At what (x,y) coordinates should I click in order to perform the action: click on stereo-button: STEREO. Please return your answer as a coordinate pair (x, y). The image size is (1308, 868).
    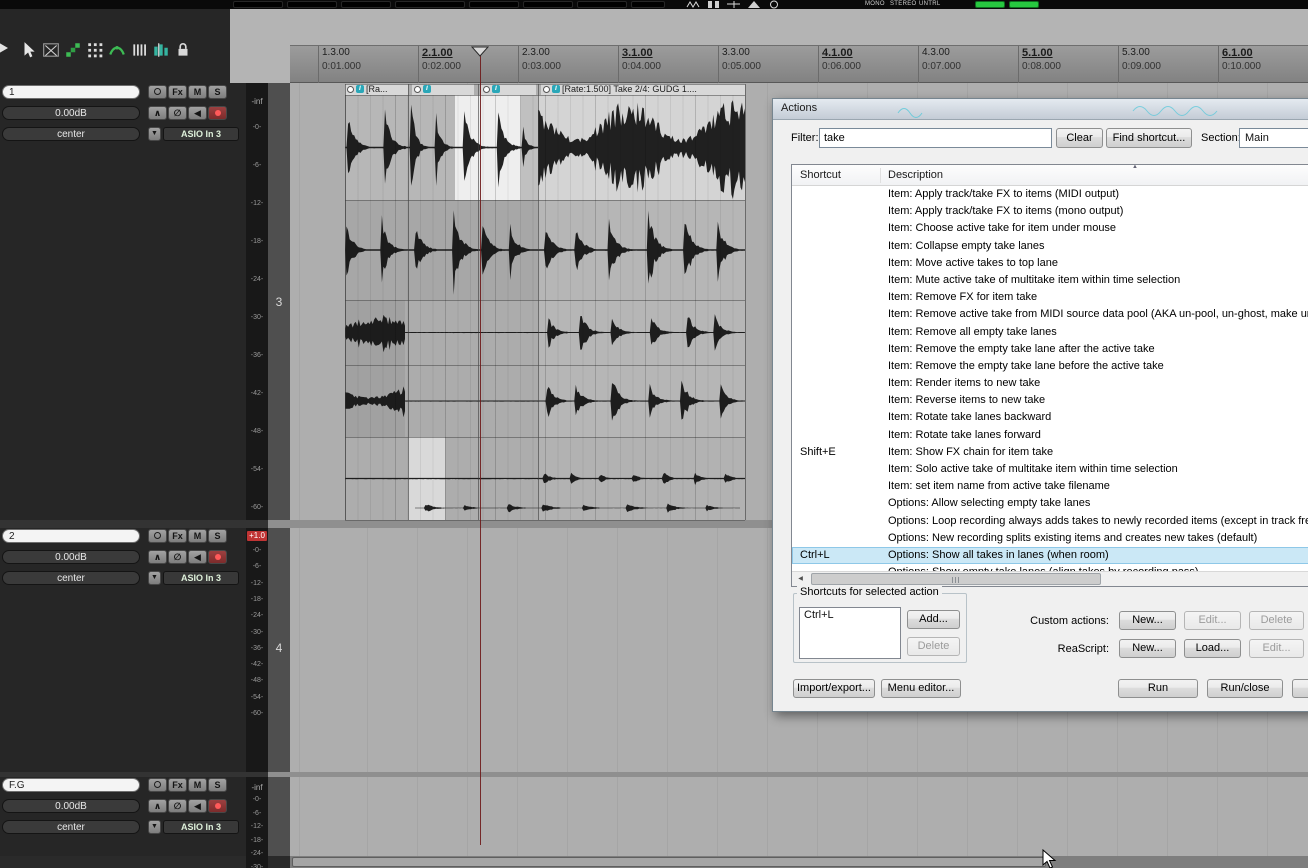
    Looking at the image, I should click on (903, 4).